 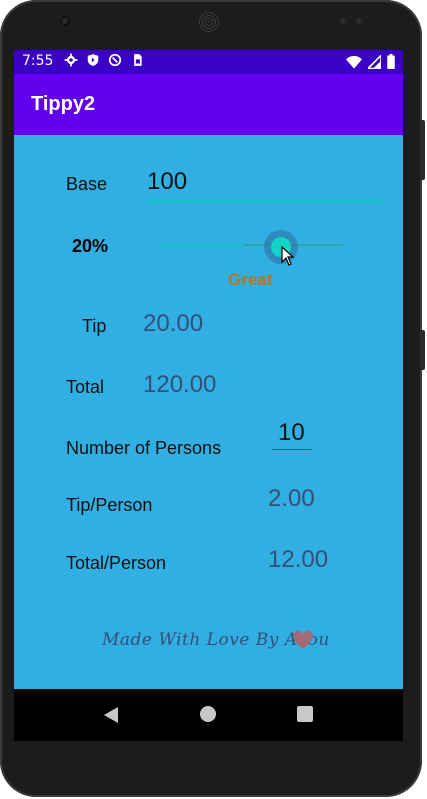 What do you see at coordinates (94, 326) in the screenshot?
I see `tip-label: Tip` at bounding box center [94, 326].